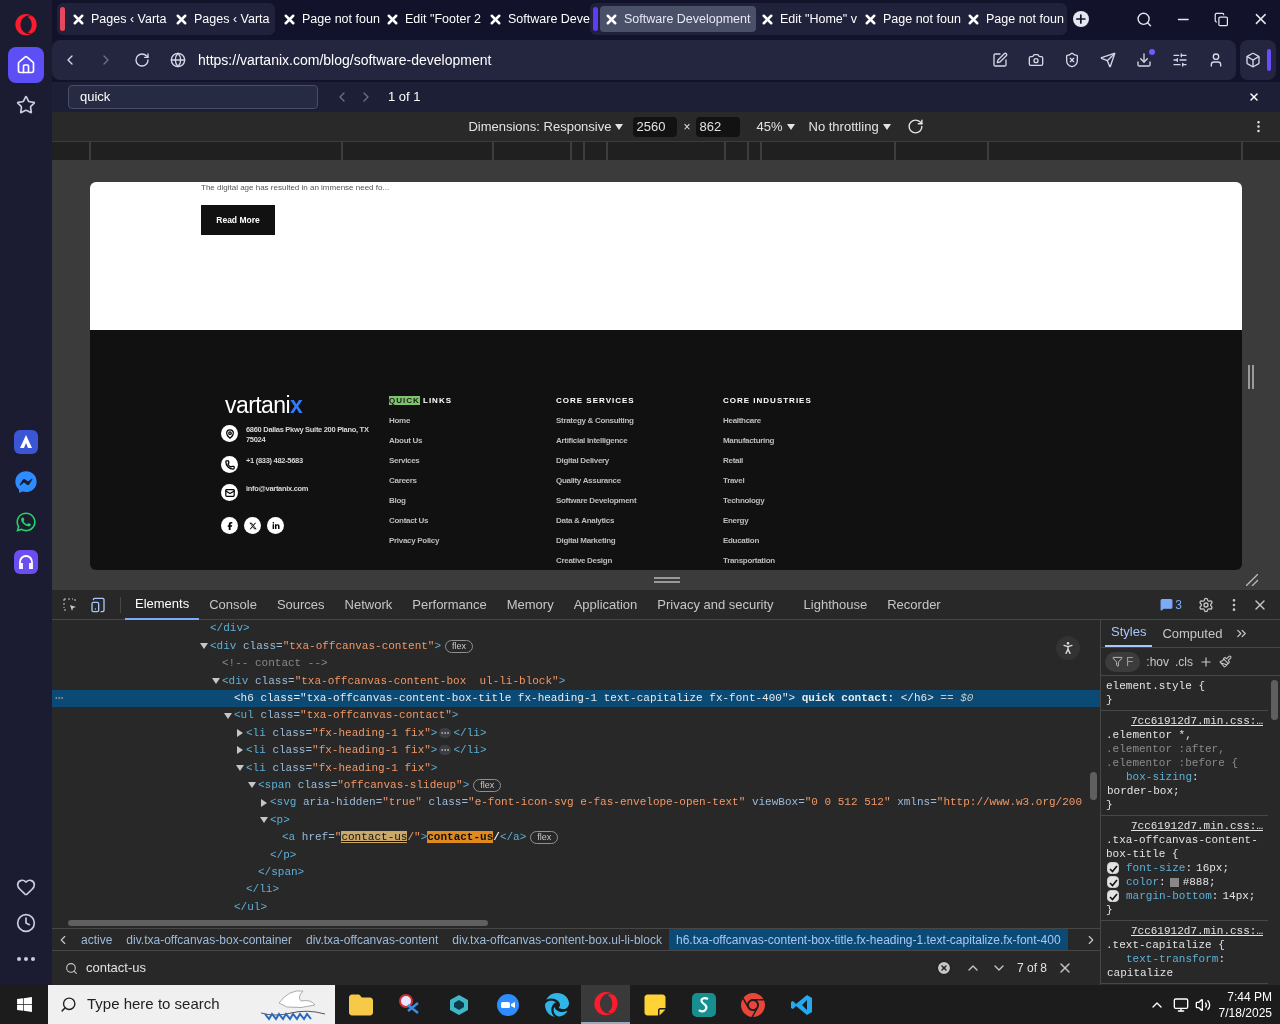 This screenshot has height=1024, width=1280. What do you see at coordinates (397, 501) in the screenshot?
I see `footer-link: Blog` at bounding box center [397, 501].